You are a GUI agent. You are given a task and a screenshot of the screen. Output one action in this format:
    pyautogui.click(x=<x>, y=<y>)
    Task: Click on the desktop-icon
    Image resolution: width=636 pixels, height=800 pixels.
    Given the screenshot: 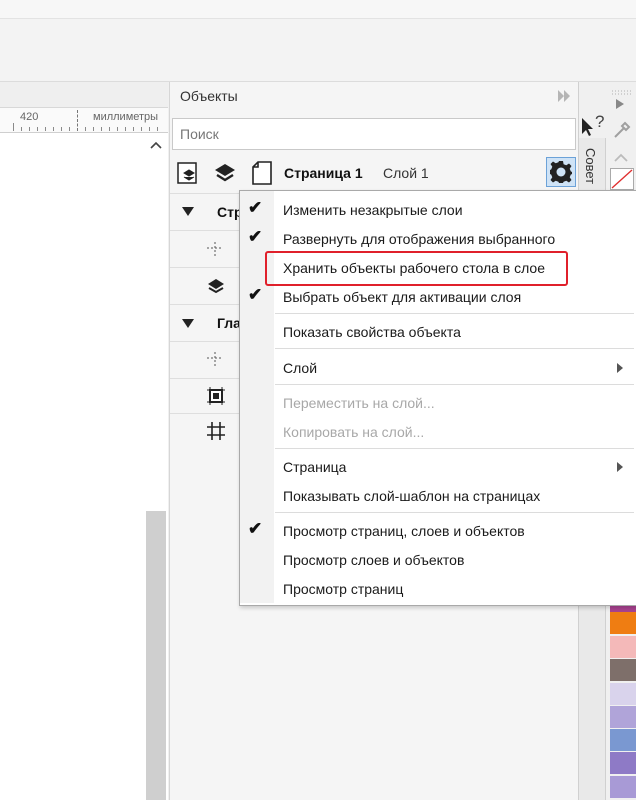 What is the action you would take?
    pyautogui.click(x=216, y=397)
    